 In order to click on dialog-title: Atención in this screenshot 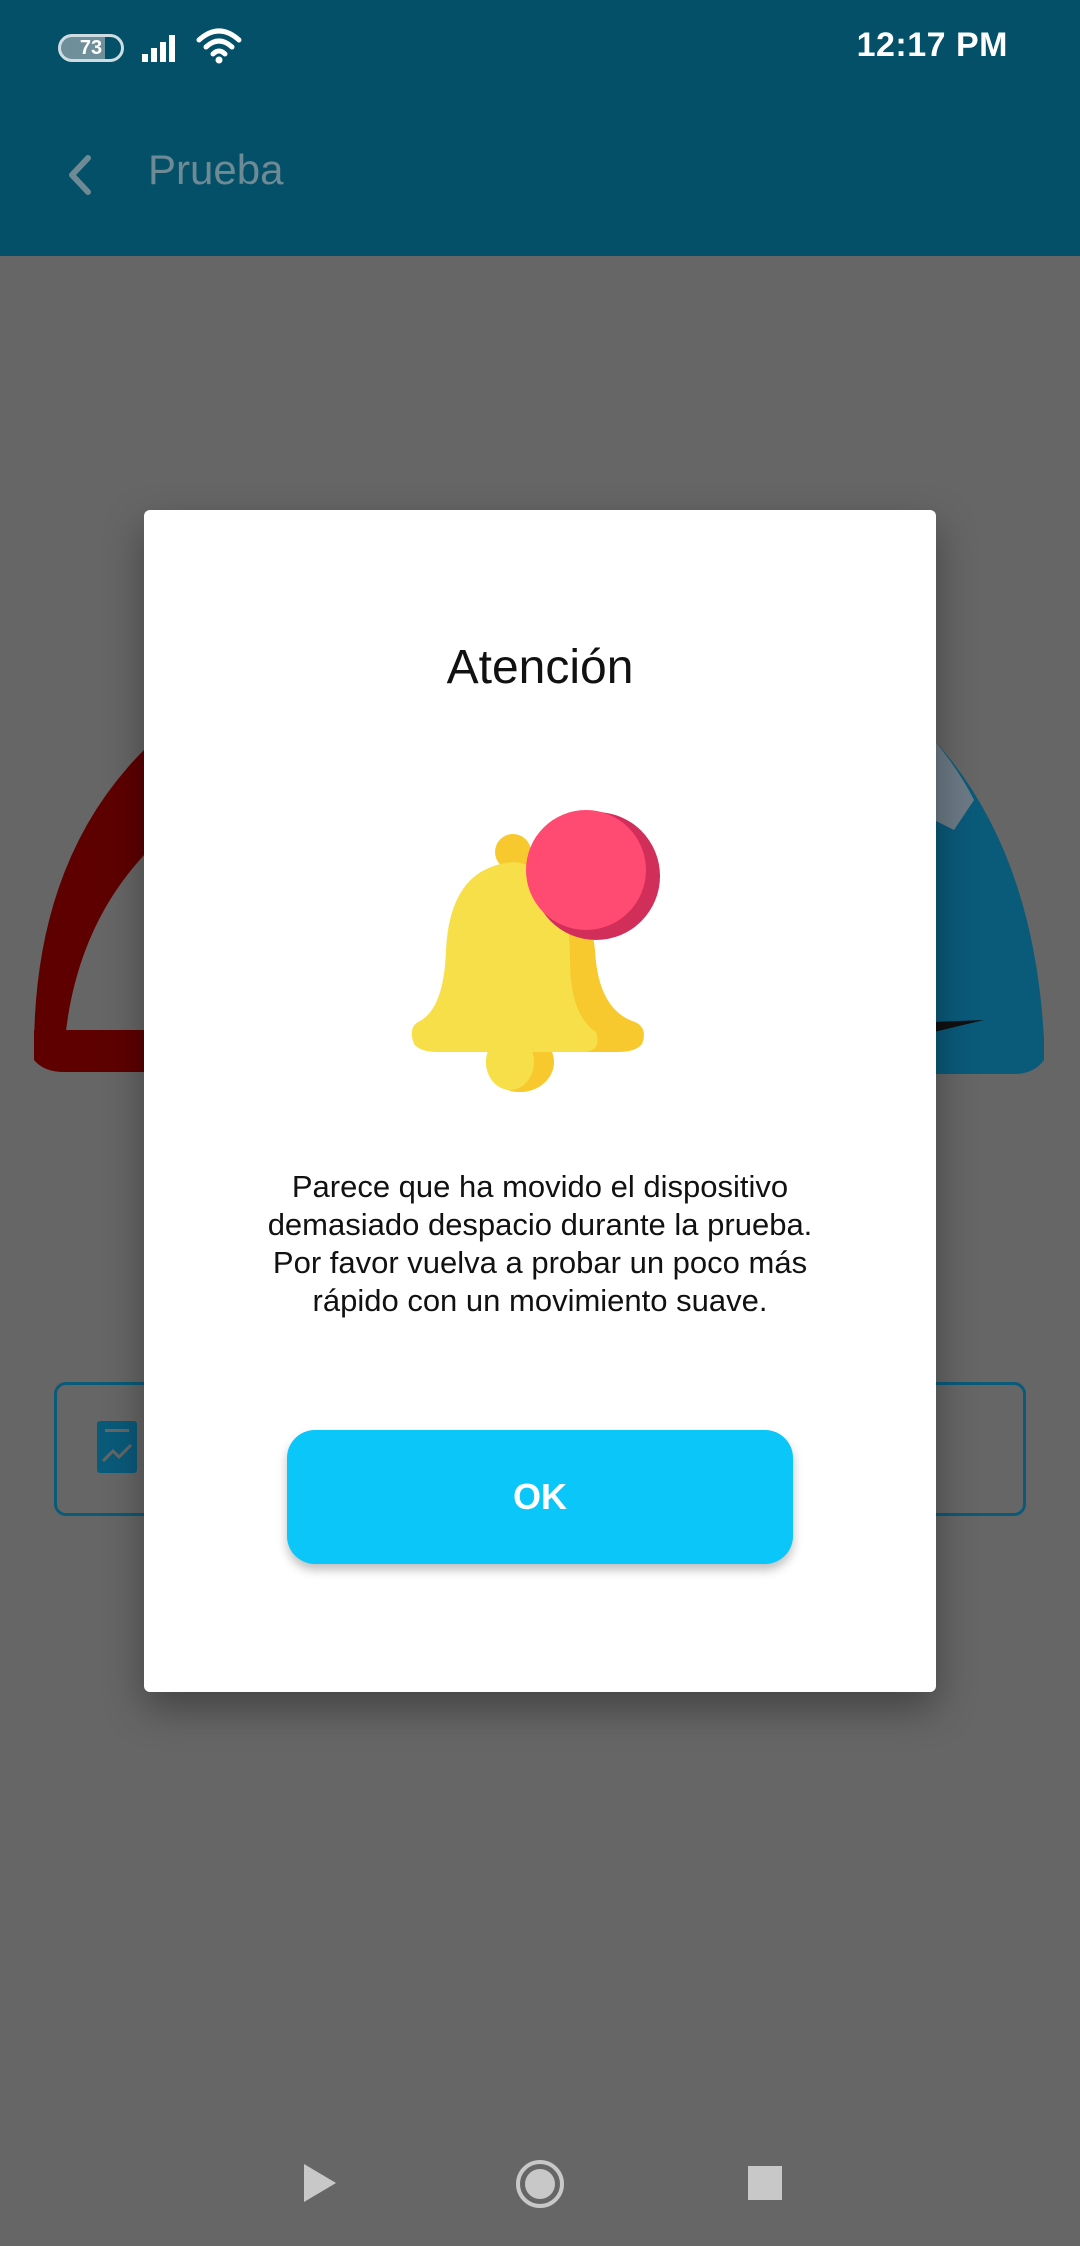, I will do `click(540, 667)`.